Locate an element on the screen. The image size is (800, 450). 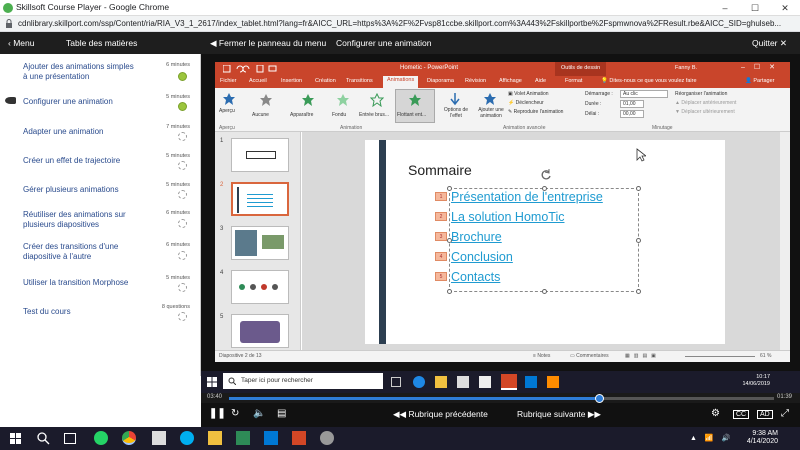
tab-transitions: Transitions is located at coordinates (359, 81).